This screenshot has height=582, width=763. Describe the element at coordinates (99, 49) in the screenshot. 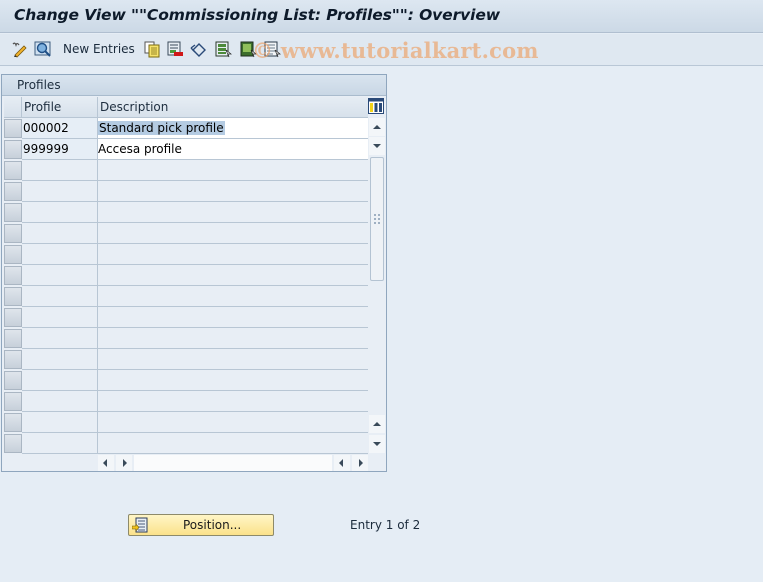

I see `new-entries-button: New Entries` at that location.